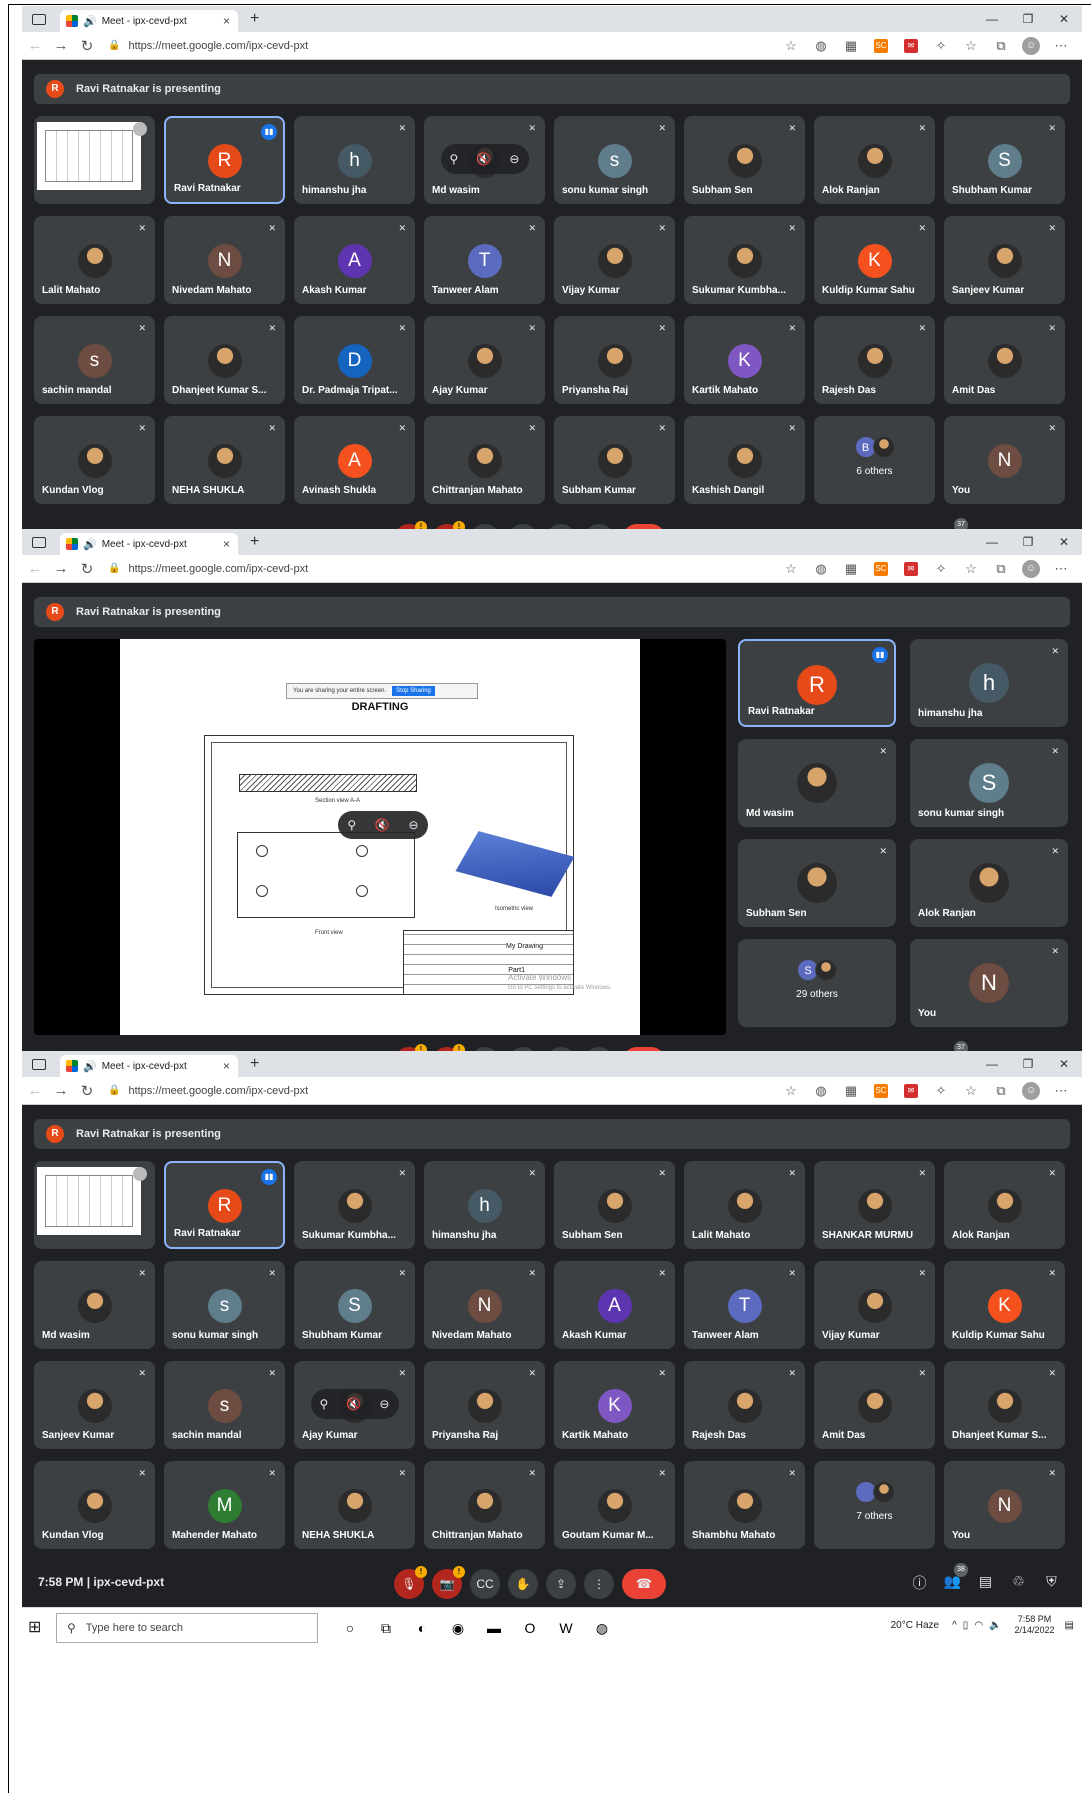  I want to click on weather-text: 20°C Haze, so click(915, 1625).